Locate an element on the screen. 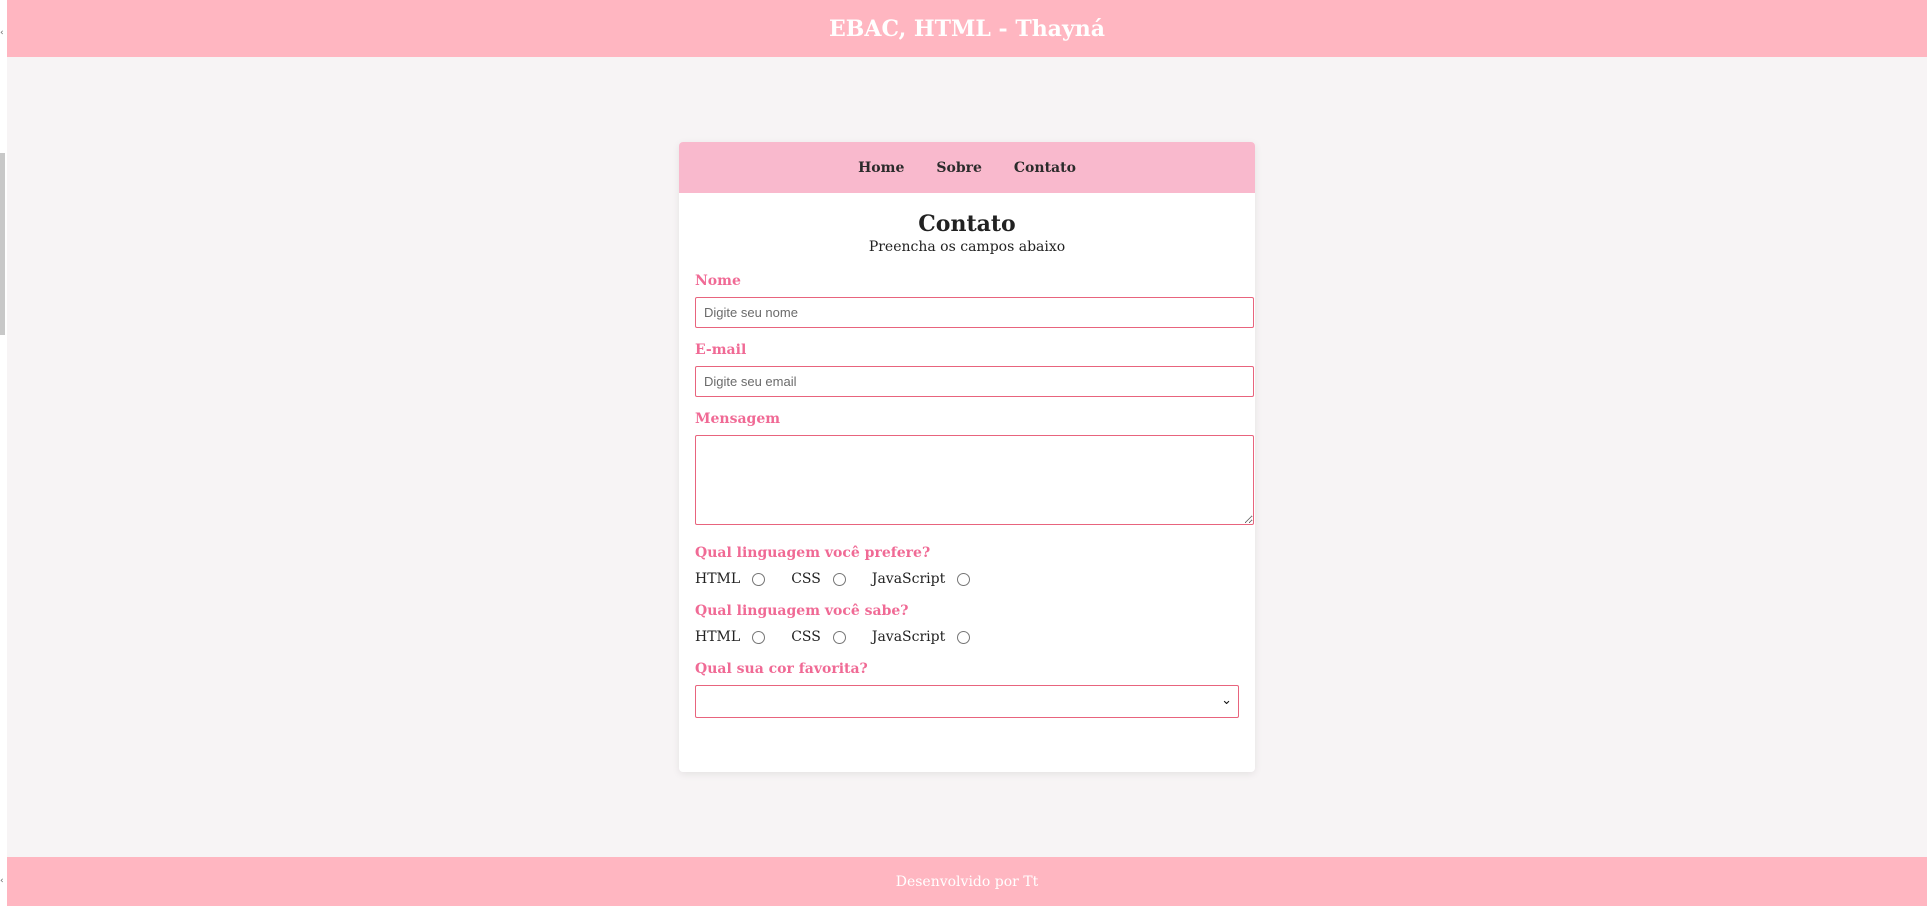  main-nav: Home Sobre Contato is located at coordinates (967, 167).